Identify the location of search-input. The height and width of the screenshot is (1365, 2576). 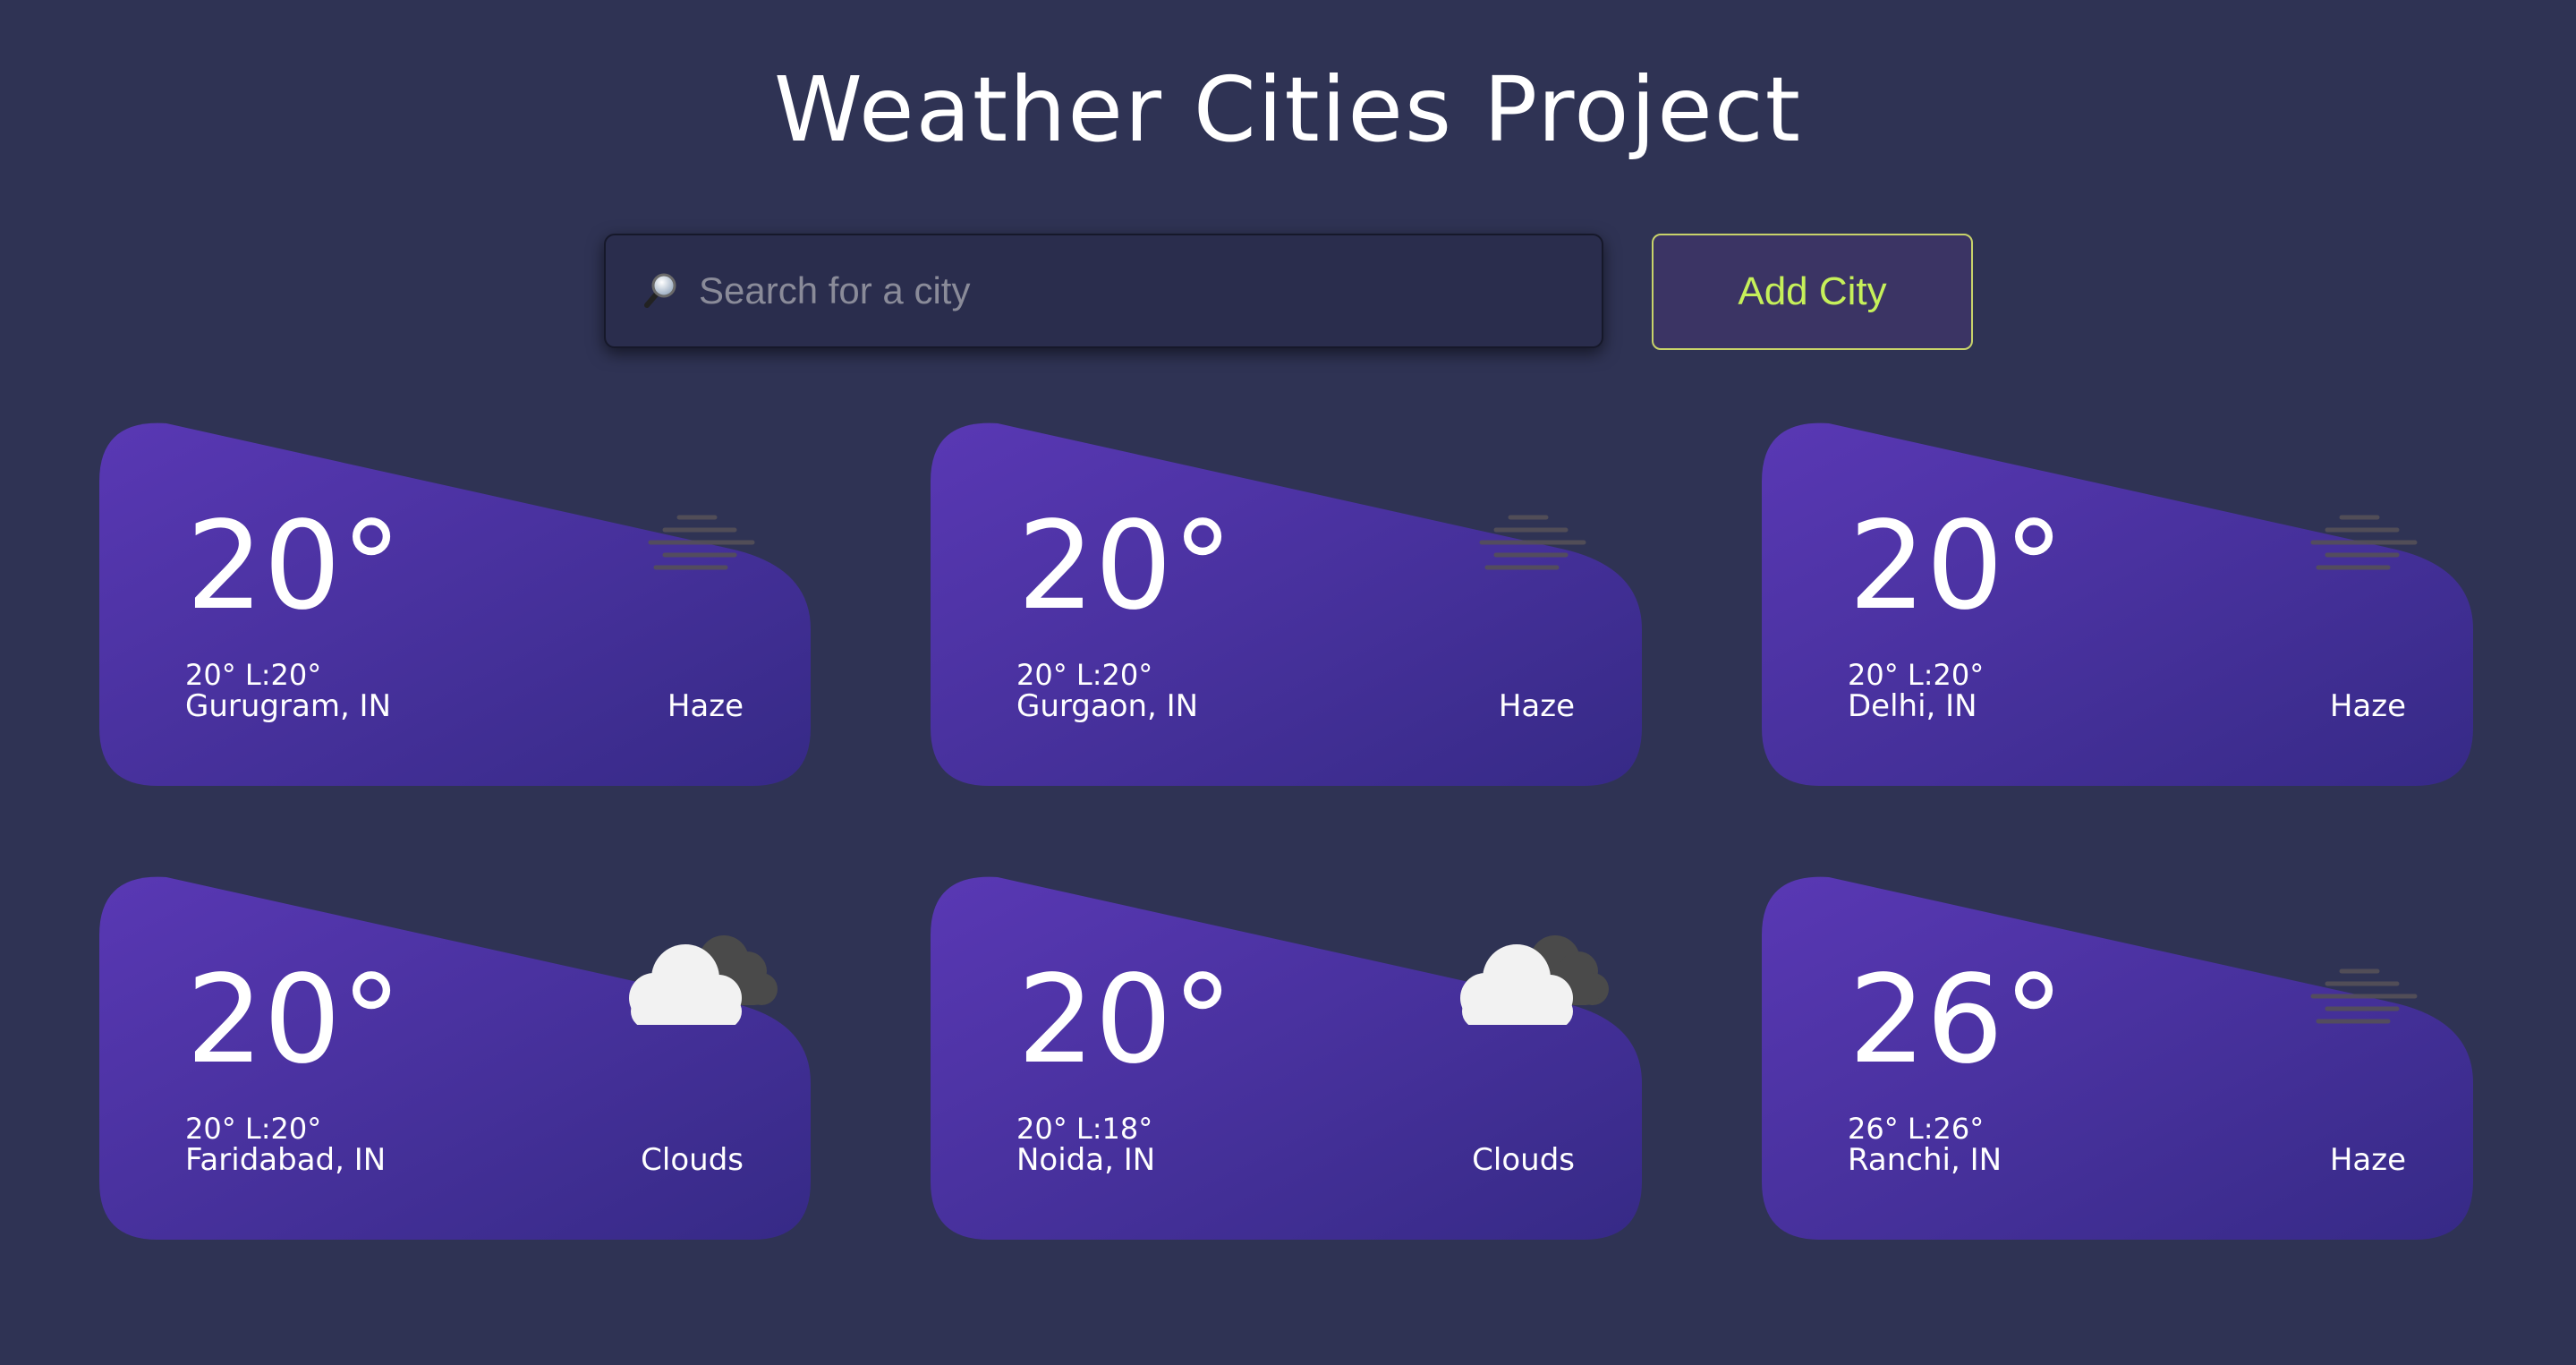
(1137, 291).